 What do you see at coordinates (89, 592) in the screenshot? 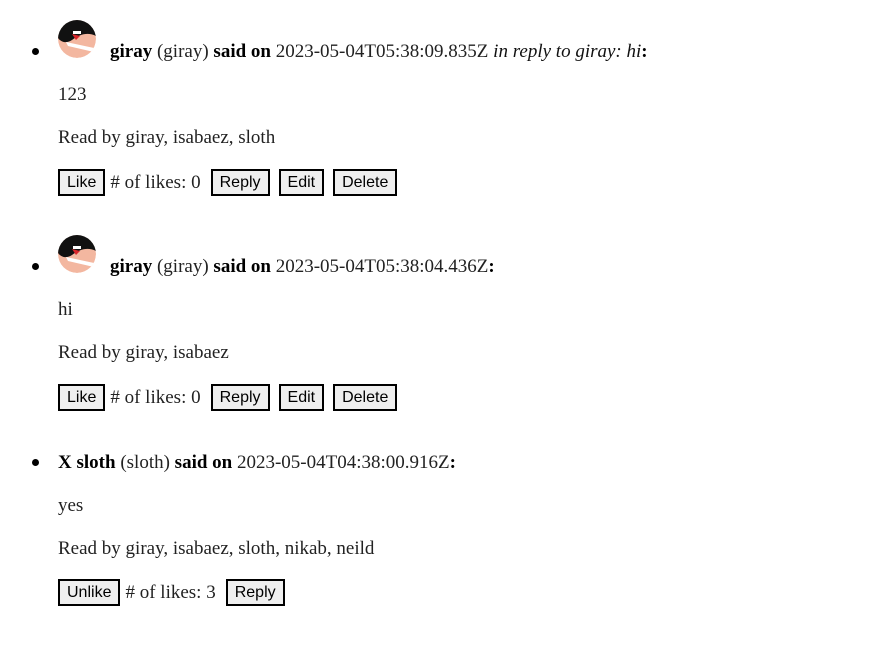
I see `unlike-button: Unlike` at bounding box center [89, 592].